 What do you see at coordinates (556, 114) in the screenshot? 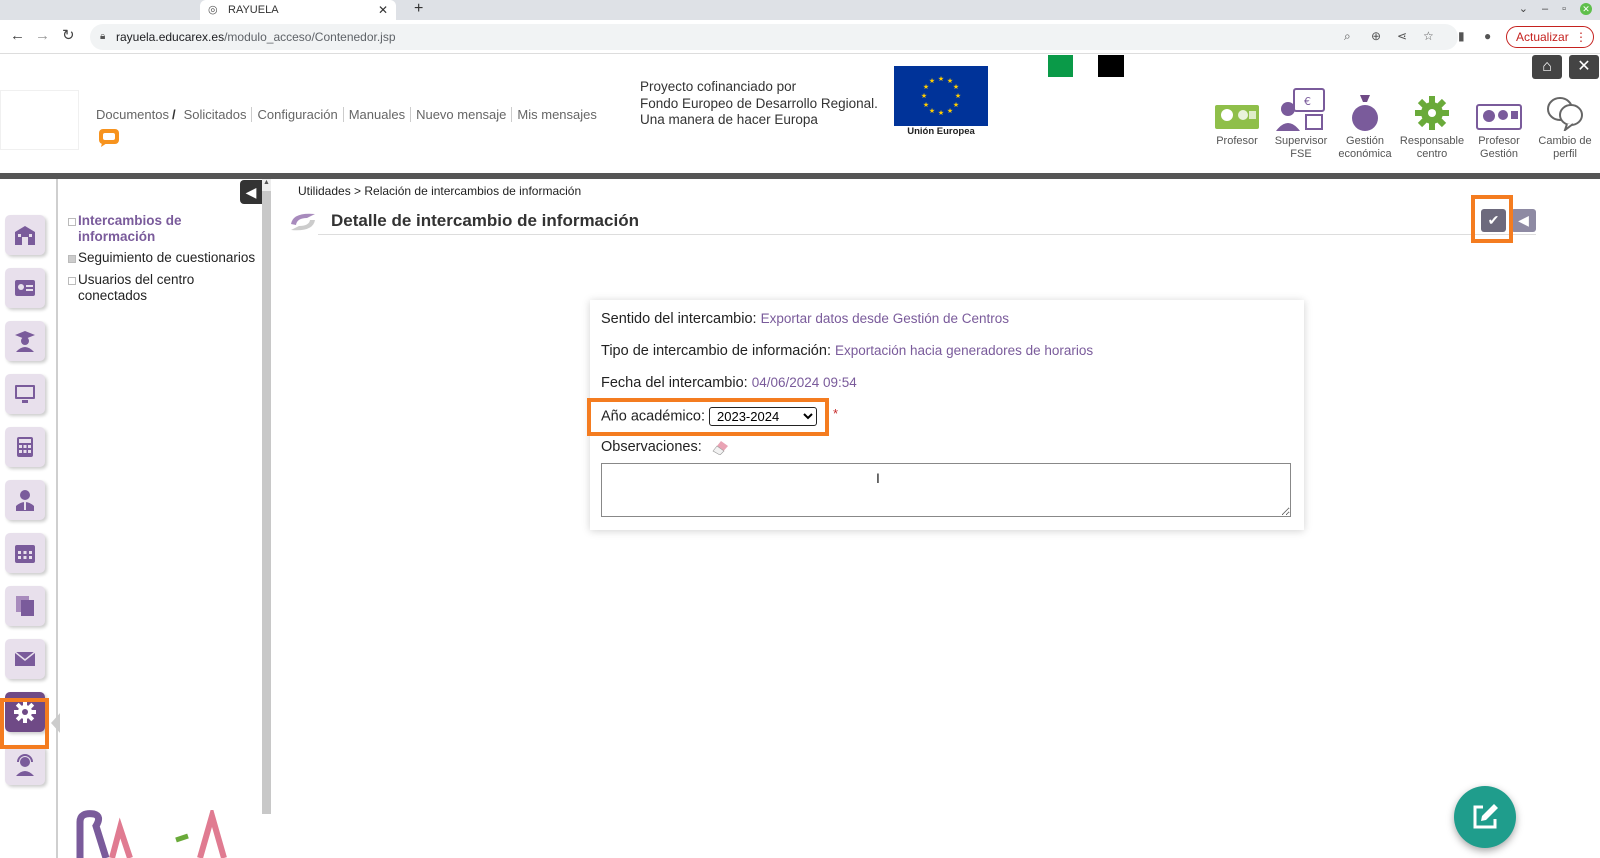
I see `menu-mis-mensajes: Mis mensajes` at bounding box center [556, 114].